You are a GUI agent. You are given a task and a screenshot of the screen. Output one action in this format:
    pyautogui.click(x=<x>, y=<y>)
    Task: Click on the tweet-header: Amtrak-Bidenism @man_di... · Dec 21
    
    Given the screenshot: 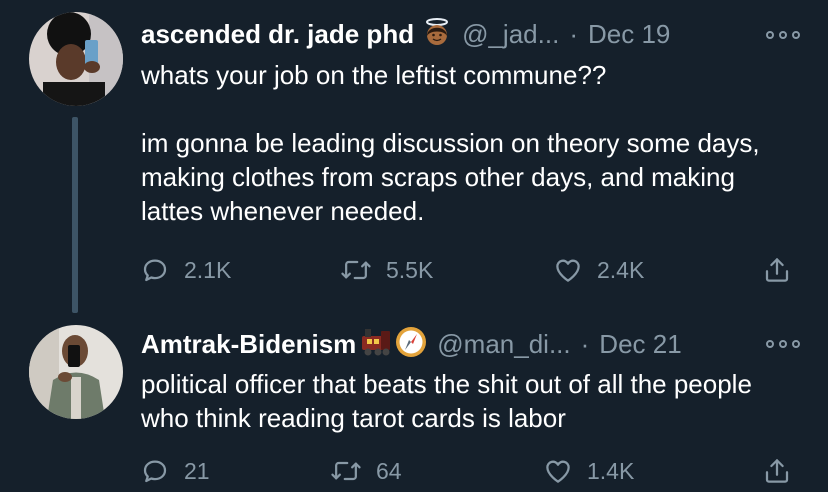 What is the action you would take?
    pyautogui.click(x=411, y=344)
    